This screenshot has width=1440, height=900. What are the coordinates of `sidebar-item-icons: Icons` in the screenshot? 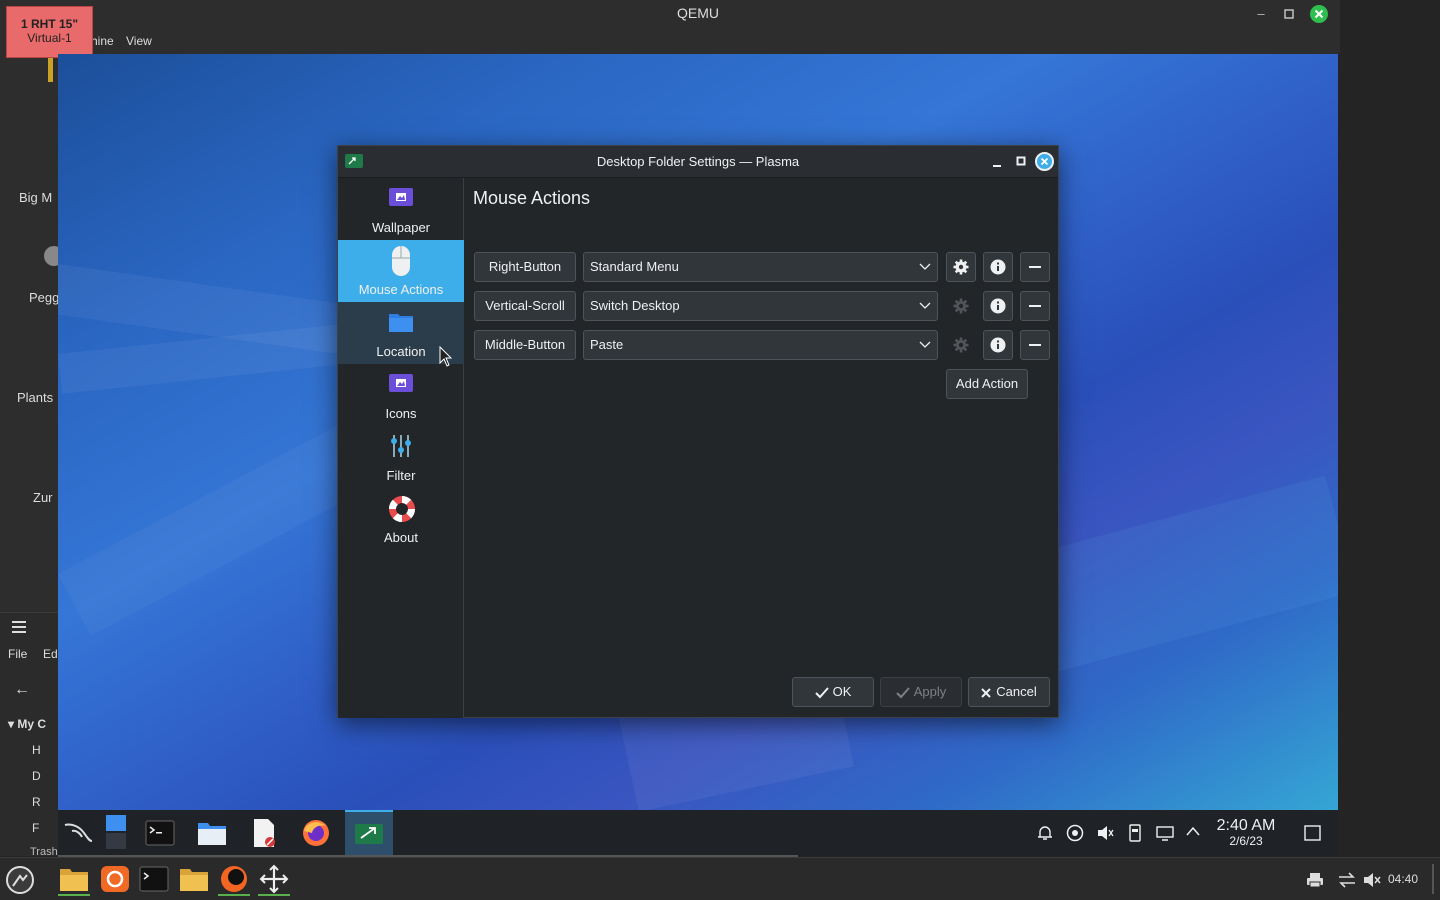 It's located at (401, 395).